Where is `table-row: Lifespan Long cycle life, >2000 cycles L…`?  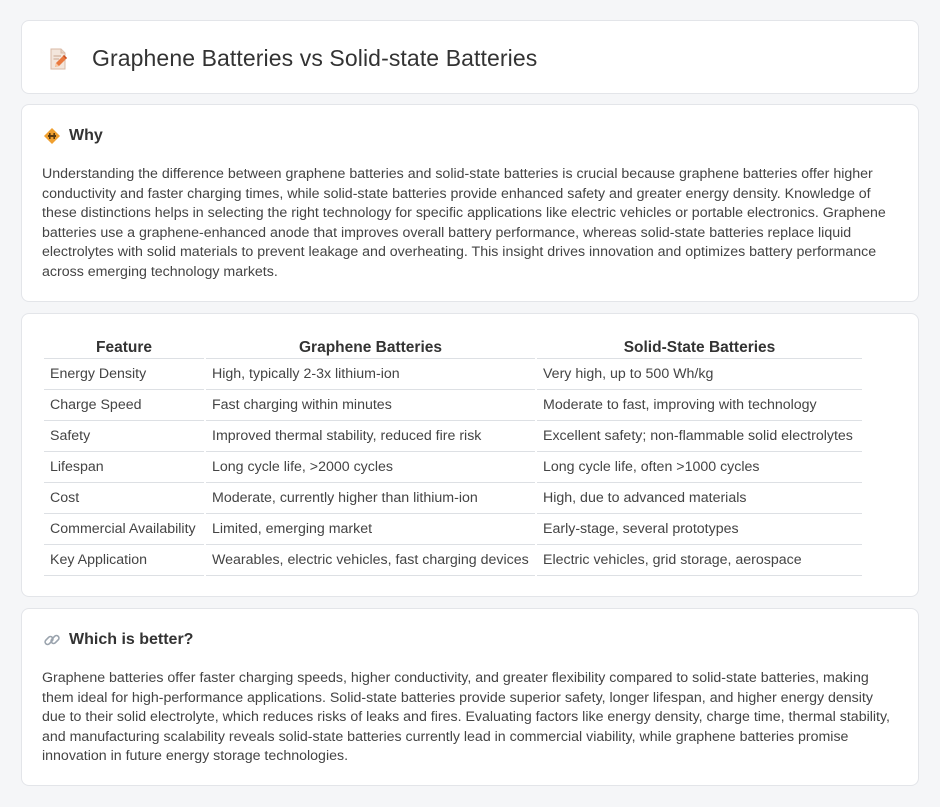
table-row: Lifespan Long cycle life, >2000 cycles L… is located at coordinates (453, 467).